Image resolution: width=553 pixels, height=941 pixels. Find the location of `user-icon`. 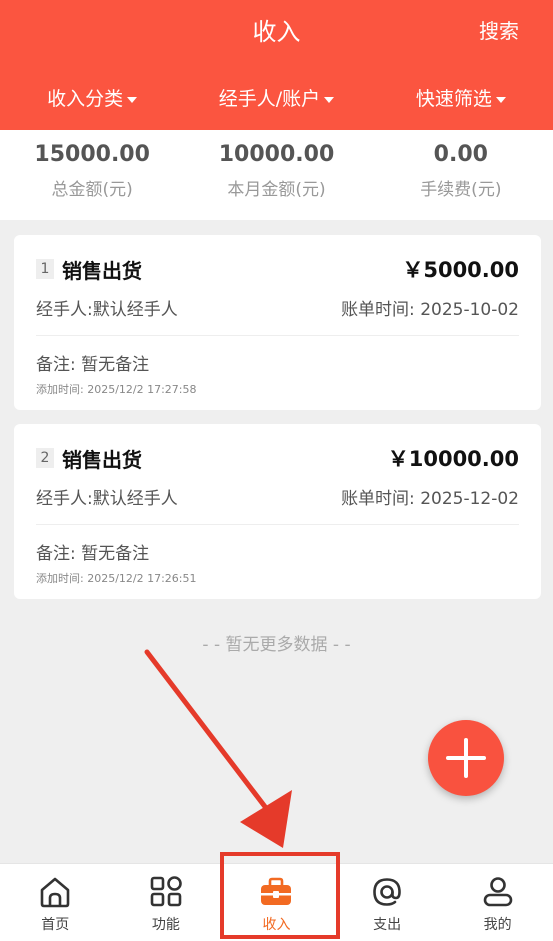

user-icon is located at coordinates (497, 892).